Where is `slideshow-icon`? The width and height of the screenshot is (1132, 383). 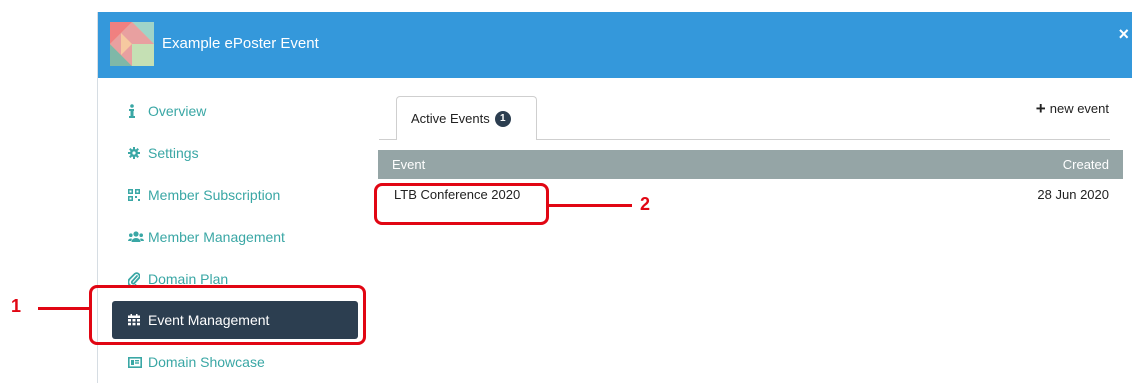 slideshow-icon is located at coordinates (138, 362).